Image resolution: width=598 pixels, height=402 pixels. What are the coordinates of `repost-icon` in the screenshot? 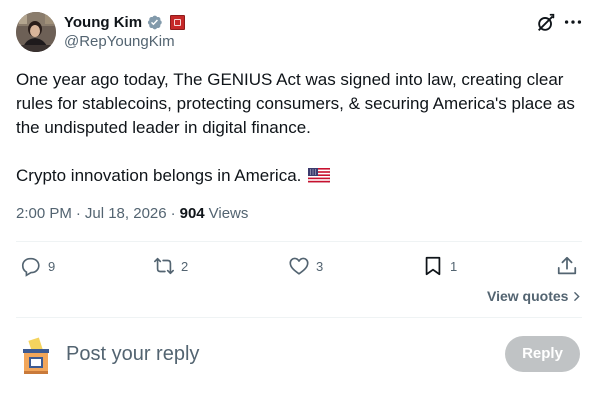 It's located at (164, 266).